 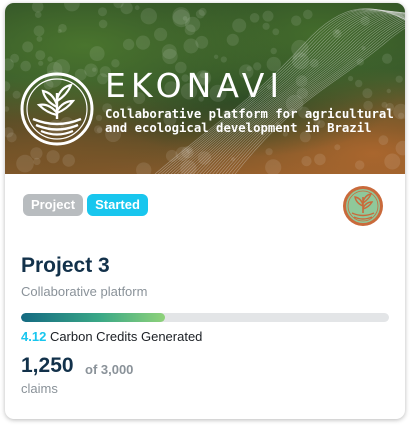 I want to click on credits-value: 4.12, so click(x=34, y=336).